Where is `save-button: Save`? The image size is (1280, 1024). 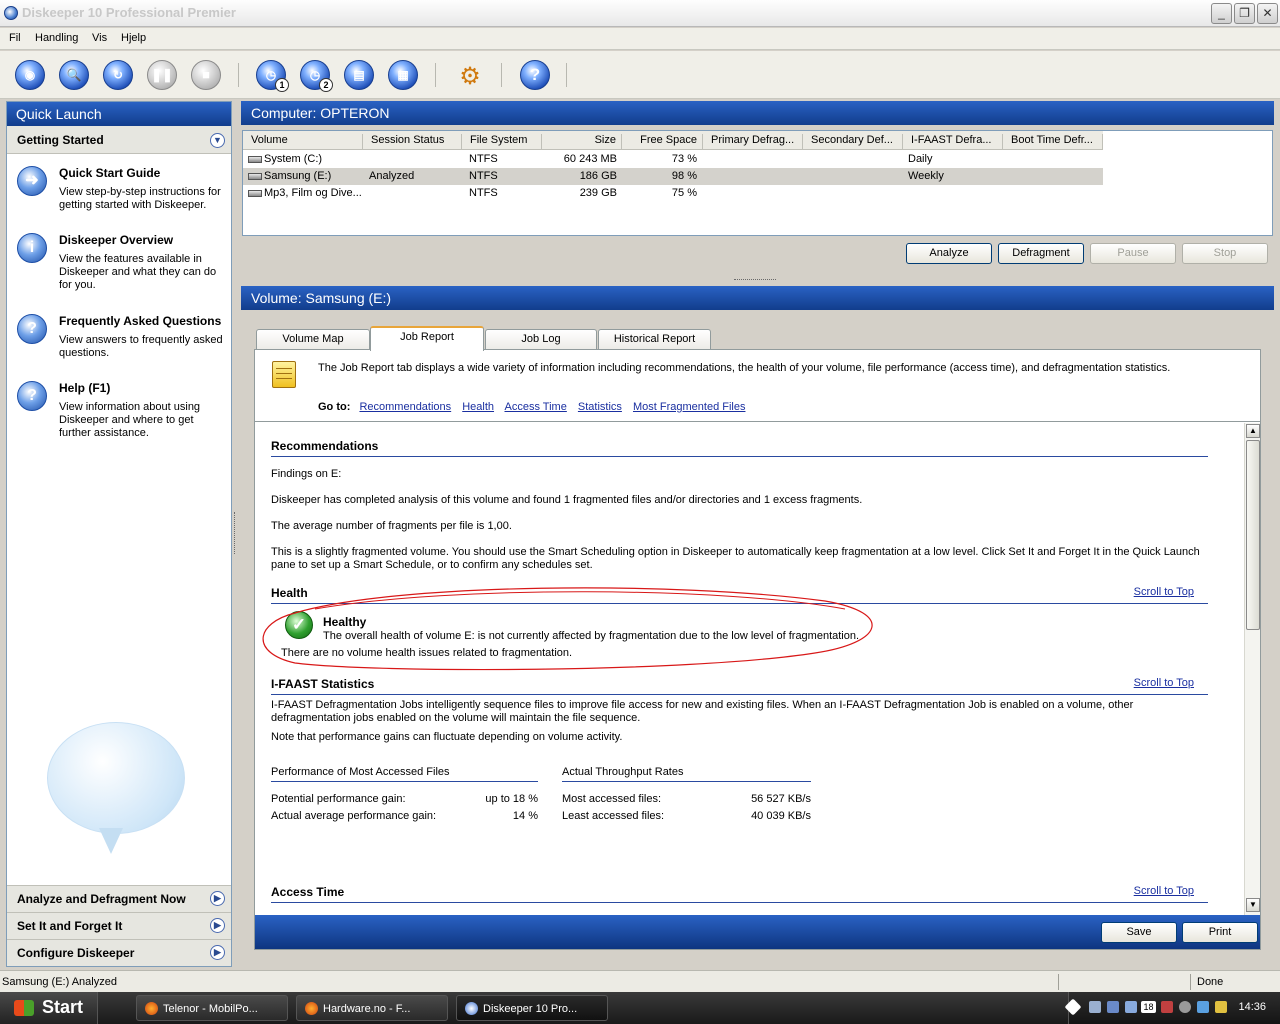 save-button: Save is located at coordinates (1139, 932).